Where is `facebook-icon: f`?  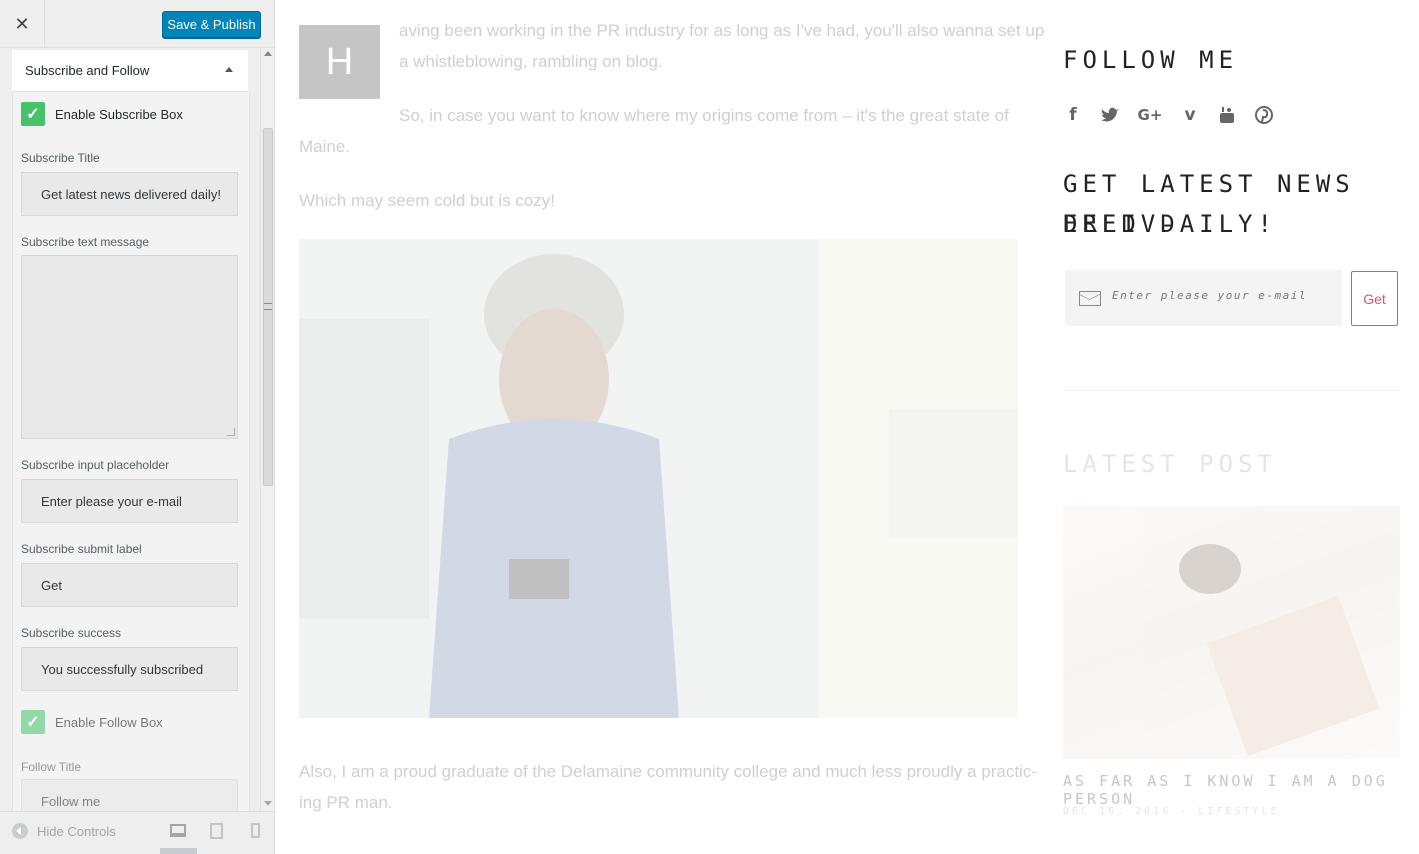 facebook-icon: f is located at coordinates (1073, 115).